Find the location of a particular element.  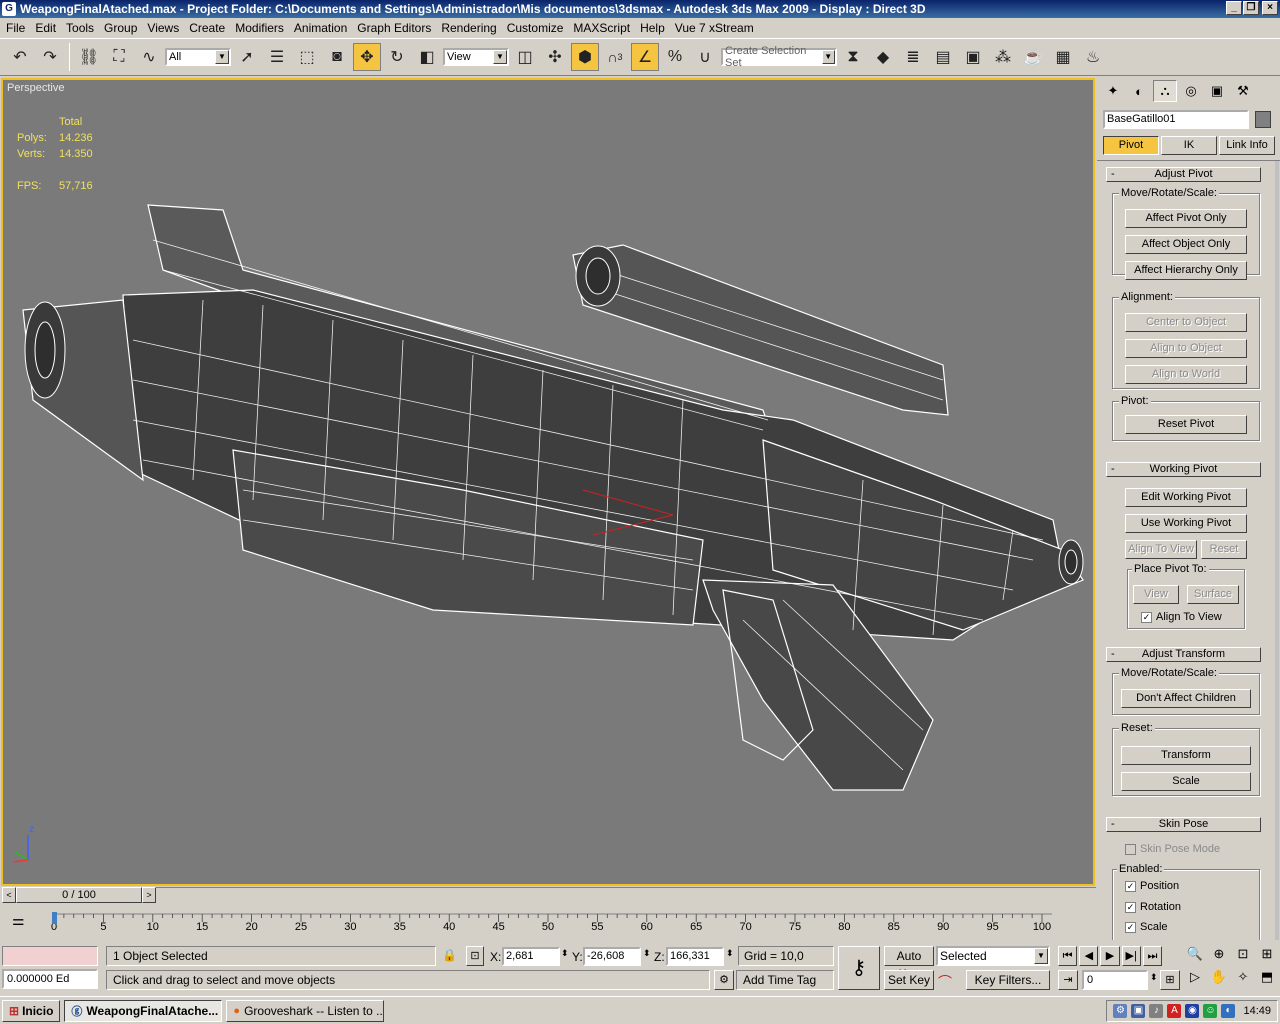

rectangular-selection-icon: ⬚ is located at coordinates (307, 57).